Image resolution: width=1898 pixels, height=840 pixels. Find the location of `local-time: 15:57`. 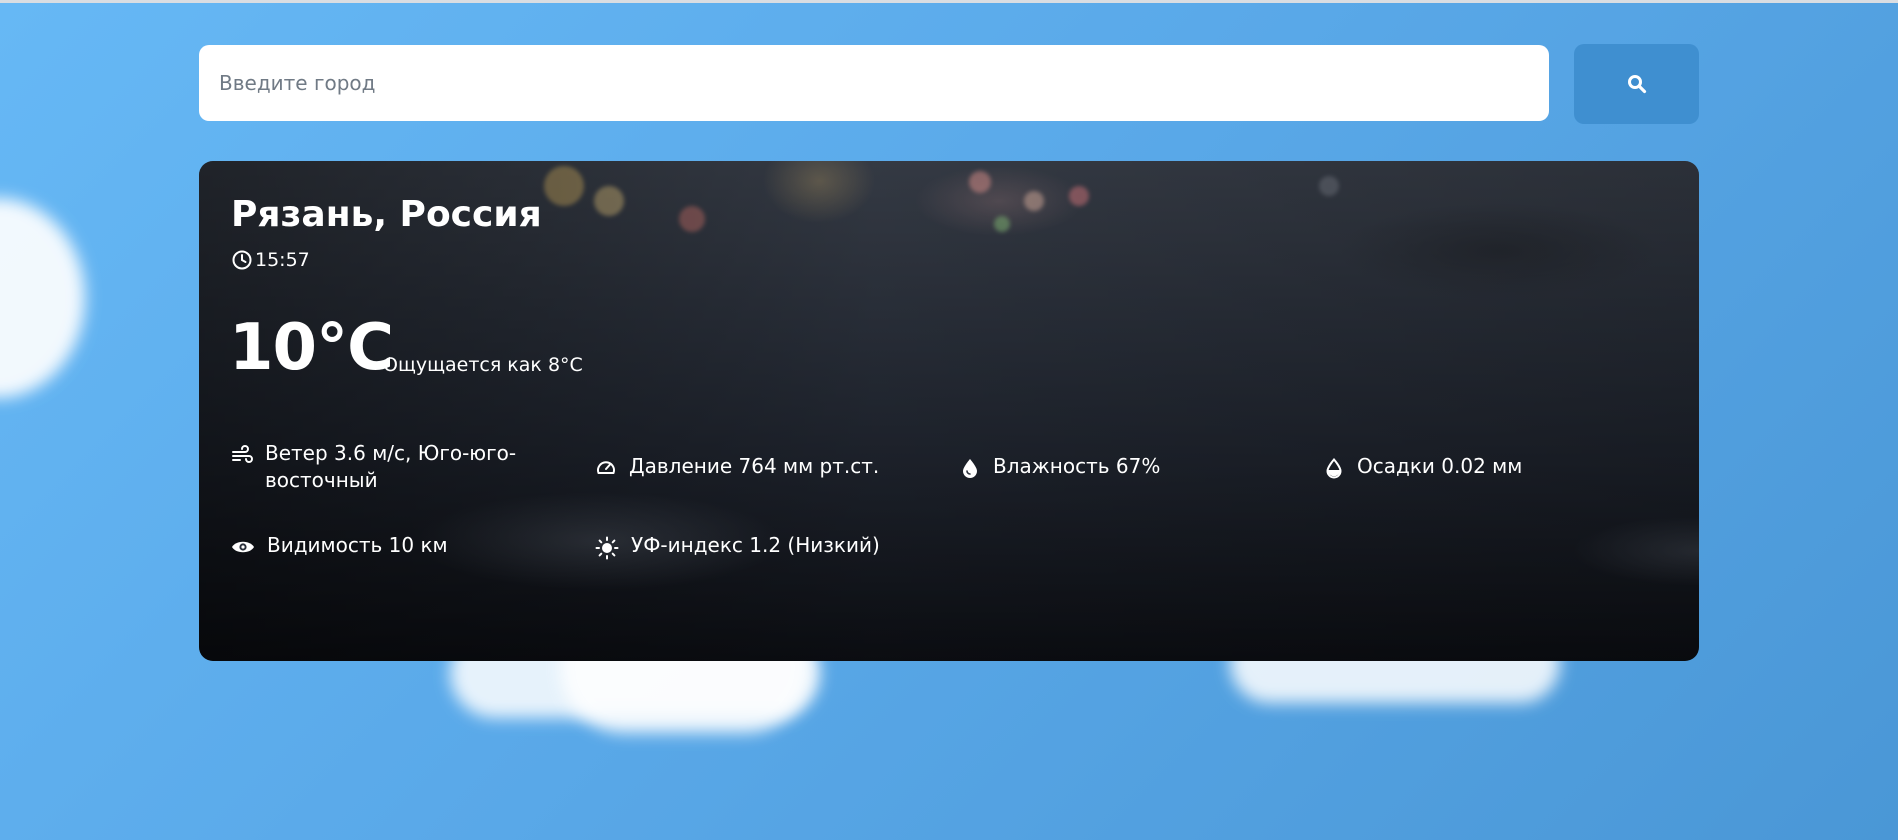

local-time: 15:57 is located at coordinates (270, 260).